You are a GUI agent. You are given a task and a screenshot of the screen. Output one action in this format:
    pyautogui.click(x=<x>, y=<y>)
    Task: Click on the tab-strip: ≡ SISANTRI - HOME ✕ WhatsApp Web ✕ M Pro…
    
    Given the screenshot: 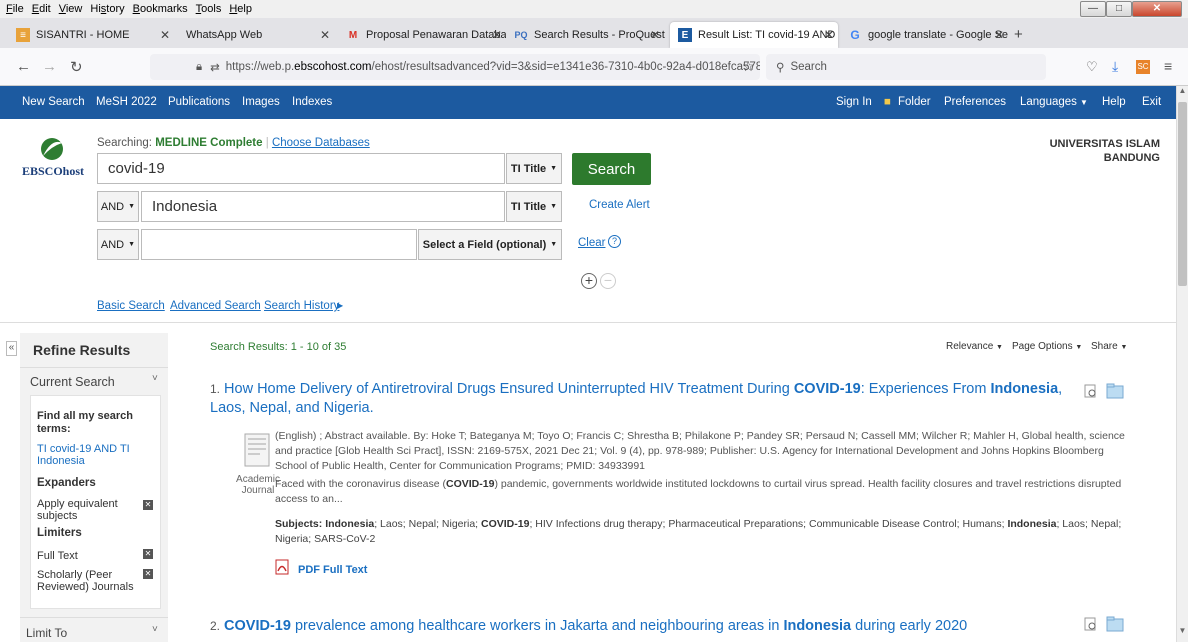 What is the action you would take?
    pyautogui.click(x=594, y=33)
    